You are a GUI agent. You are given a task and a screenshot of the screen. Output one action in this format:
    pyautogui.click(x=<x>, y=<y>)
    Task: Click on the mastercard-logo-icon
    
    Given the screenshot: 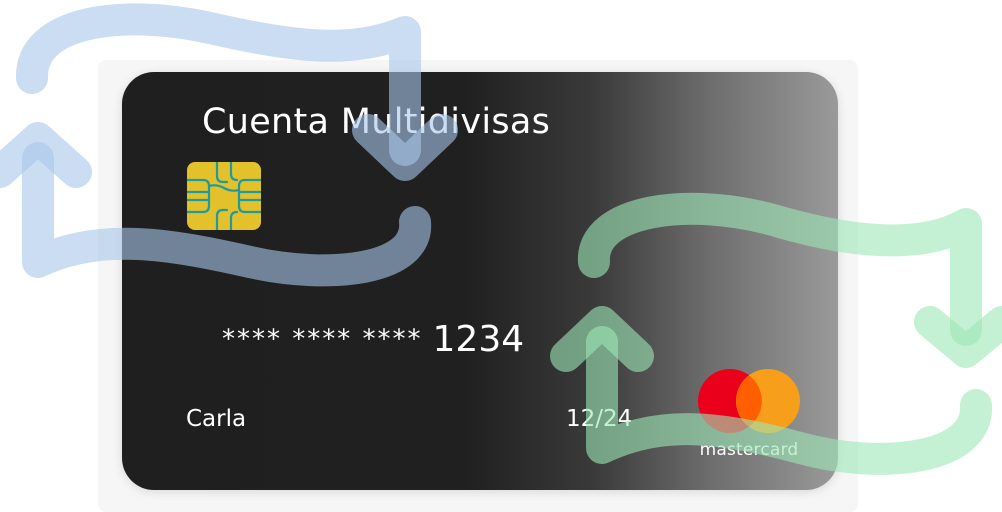 What is the action you would take?
    pyautogui.click(x=749, y=401)
    